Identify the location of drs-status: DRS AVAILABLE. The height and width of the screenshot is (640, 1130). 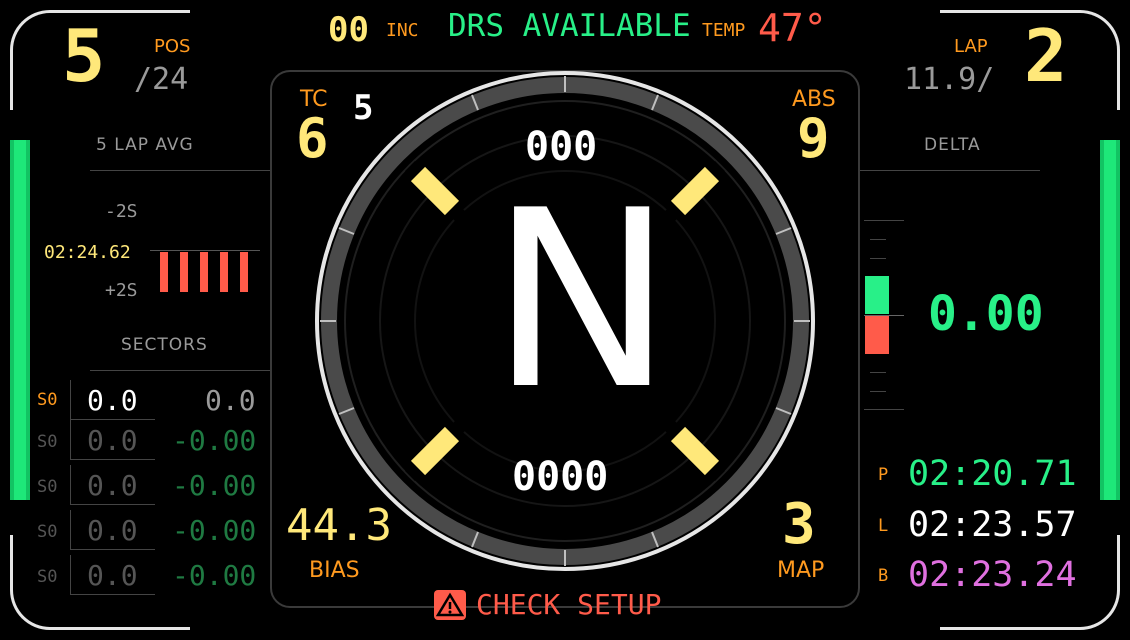
(569, 26).